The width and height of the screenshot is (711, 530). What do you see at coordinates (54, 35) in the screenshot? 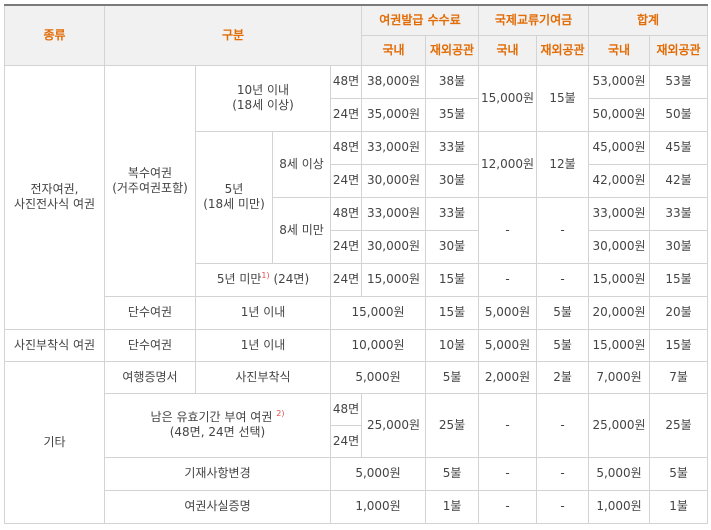
I see `header-type: 종류` at bounding box center [54, 35].